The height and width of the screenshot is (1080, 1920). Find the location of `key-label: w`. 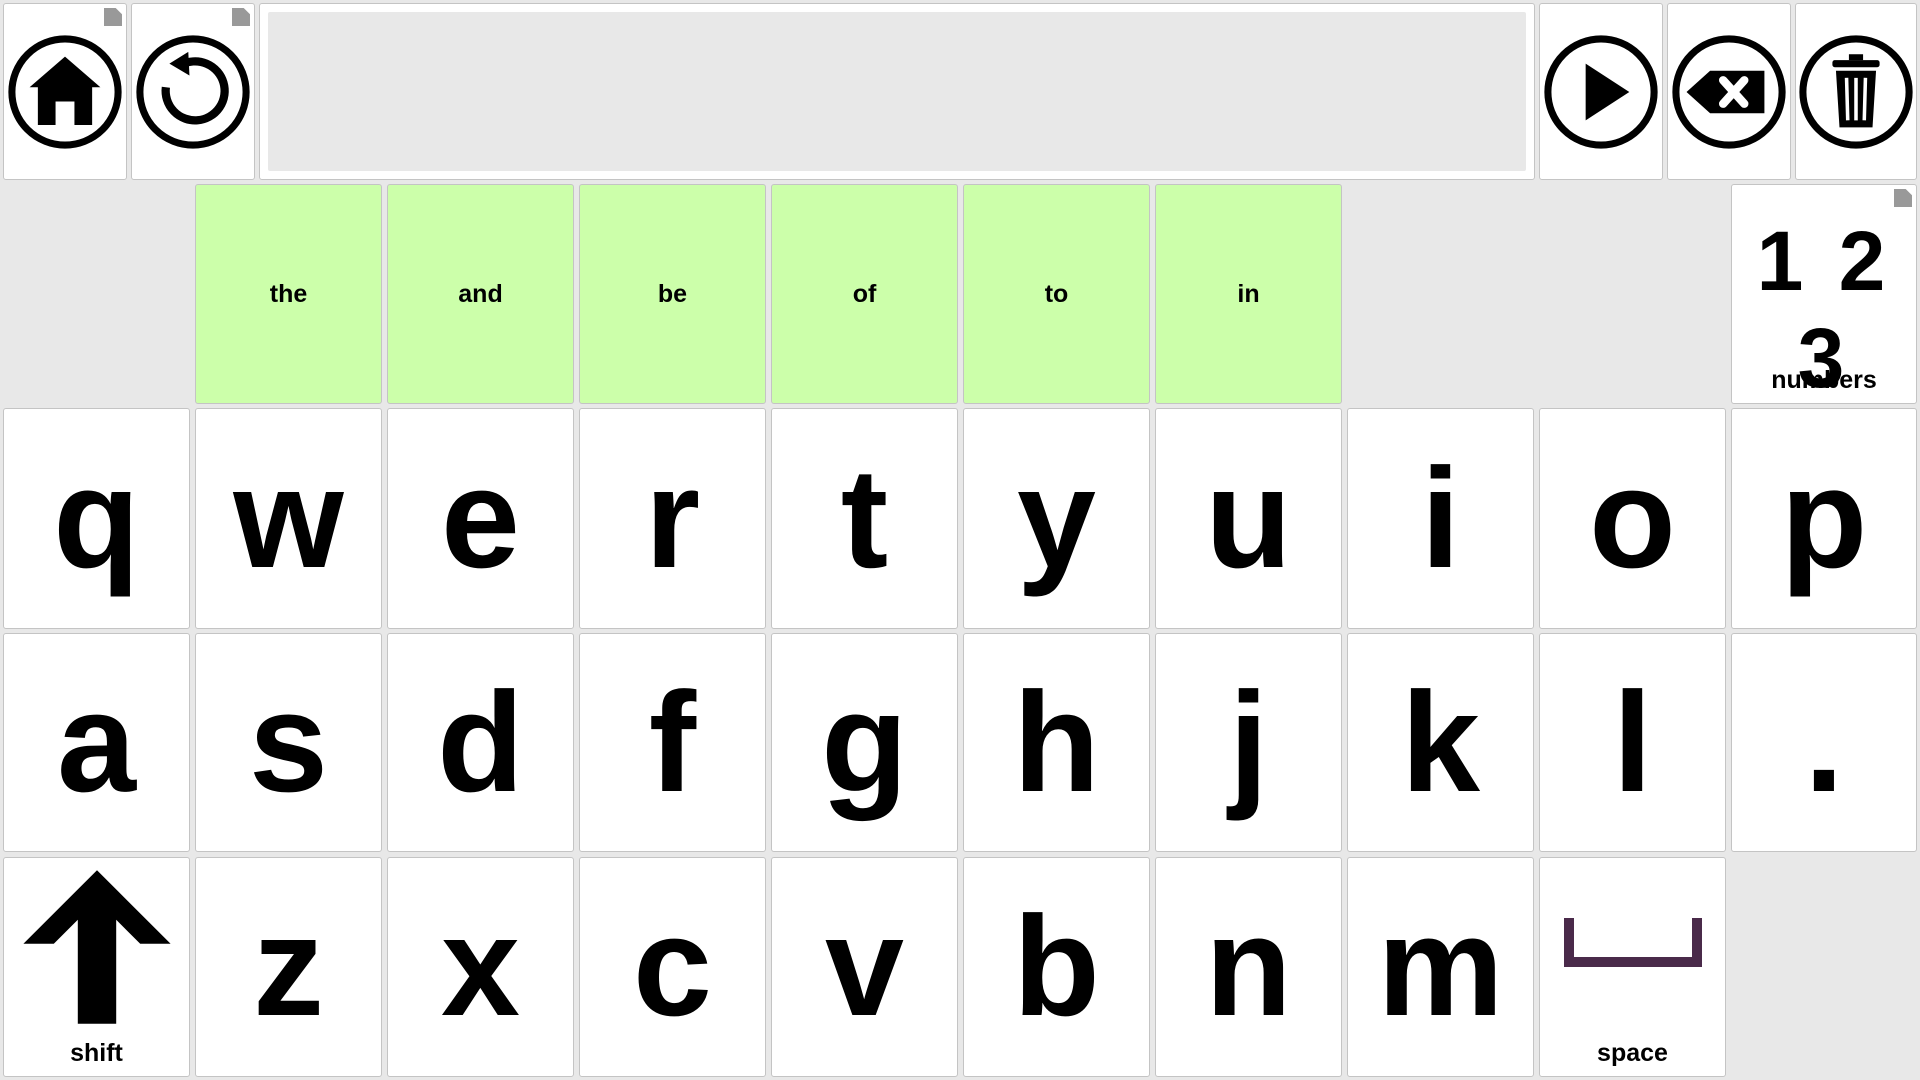

key-label: w is located at coordinates (288, 518).